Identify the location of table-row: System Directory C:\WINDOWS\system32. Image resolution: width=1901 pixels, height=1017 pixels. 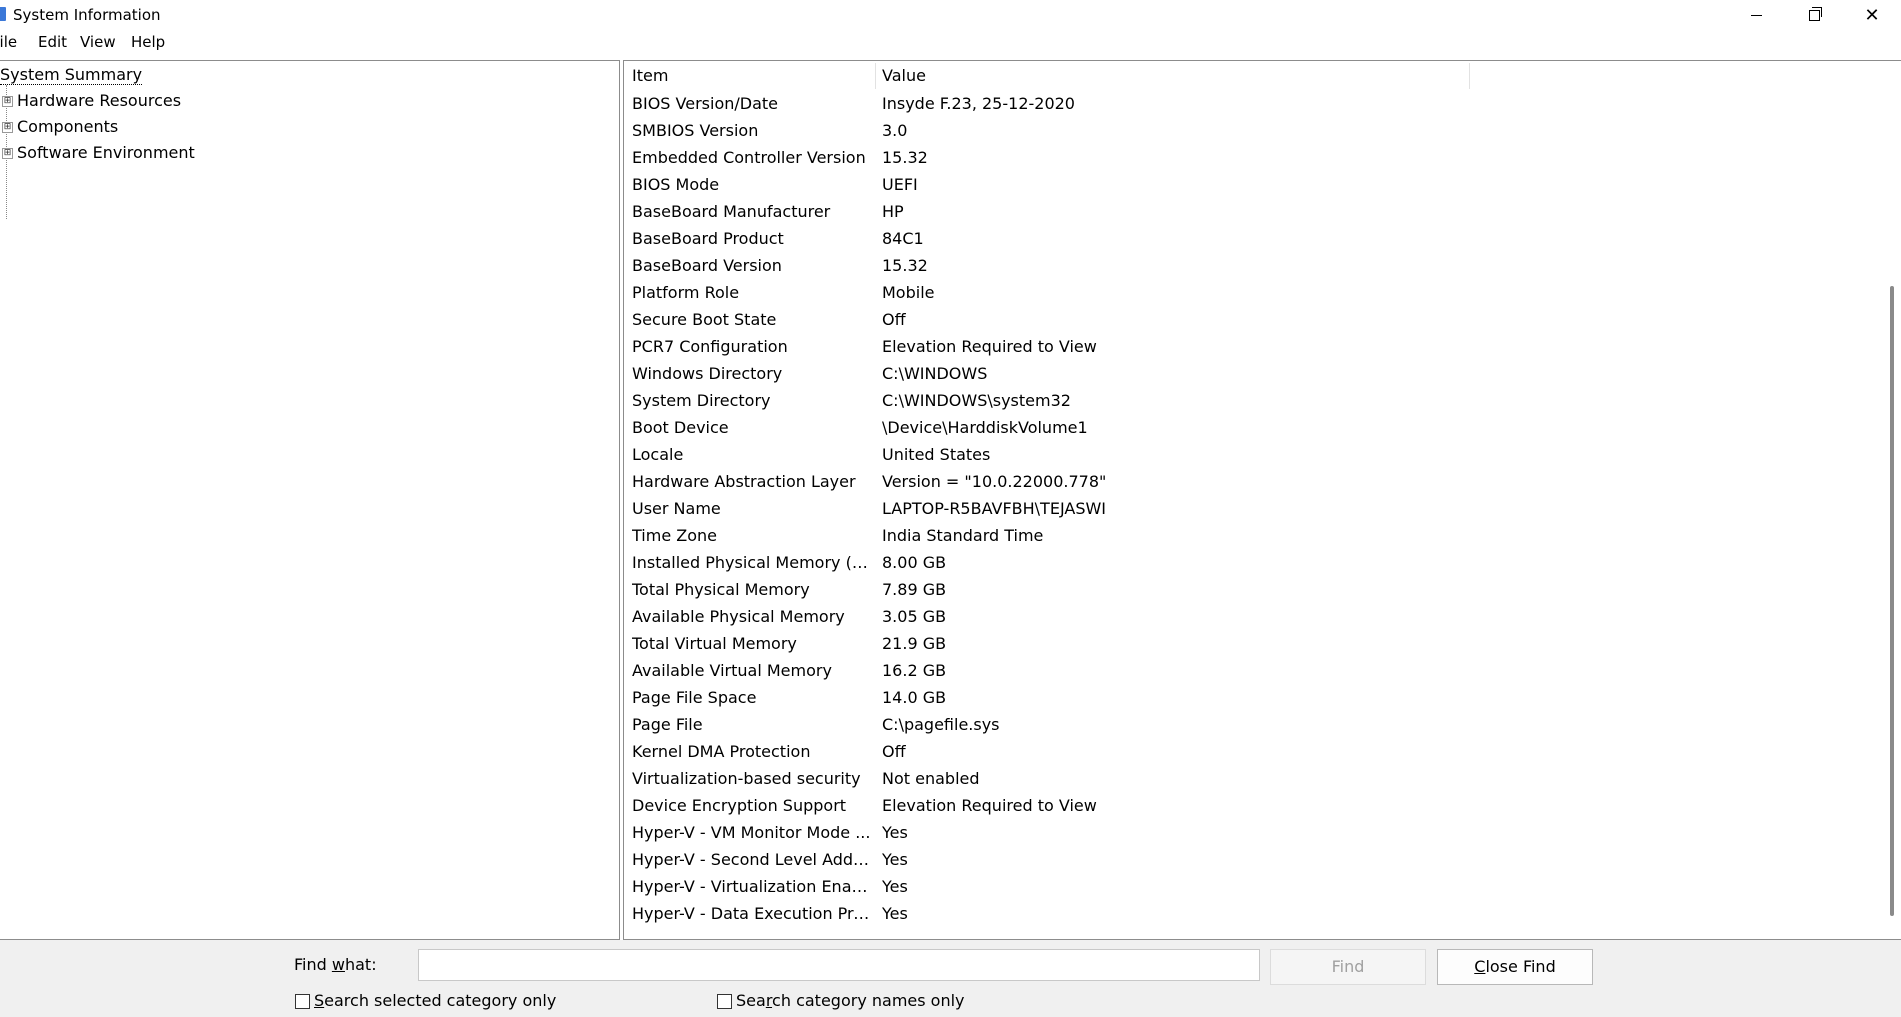
(1254, 402).